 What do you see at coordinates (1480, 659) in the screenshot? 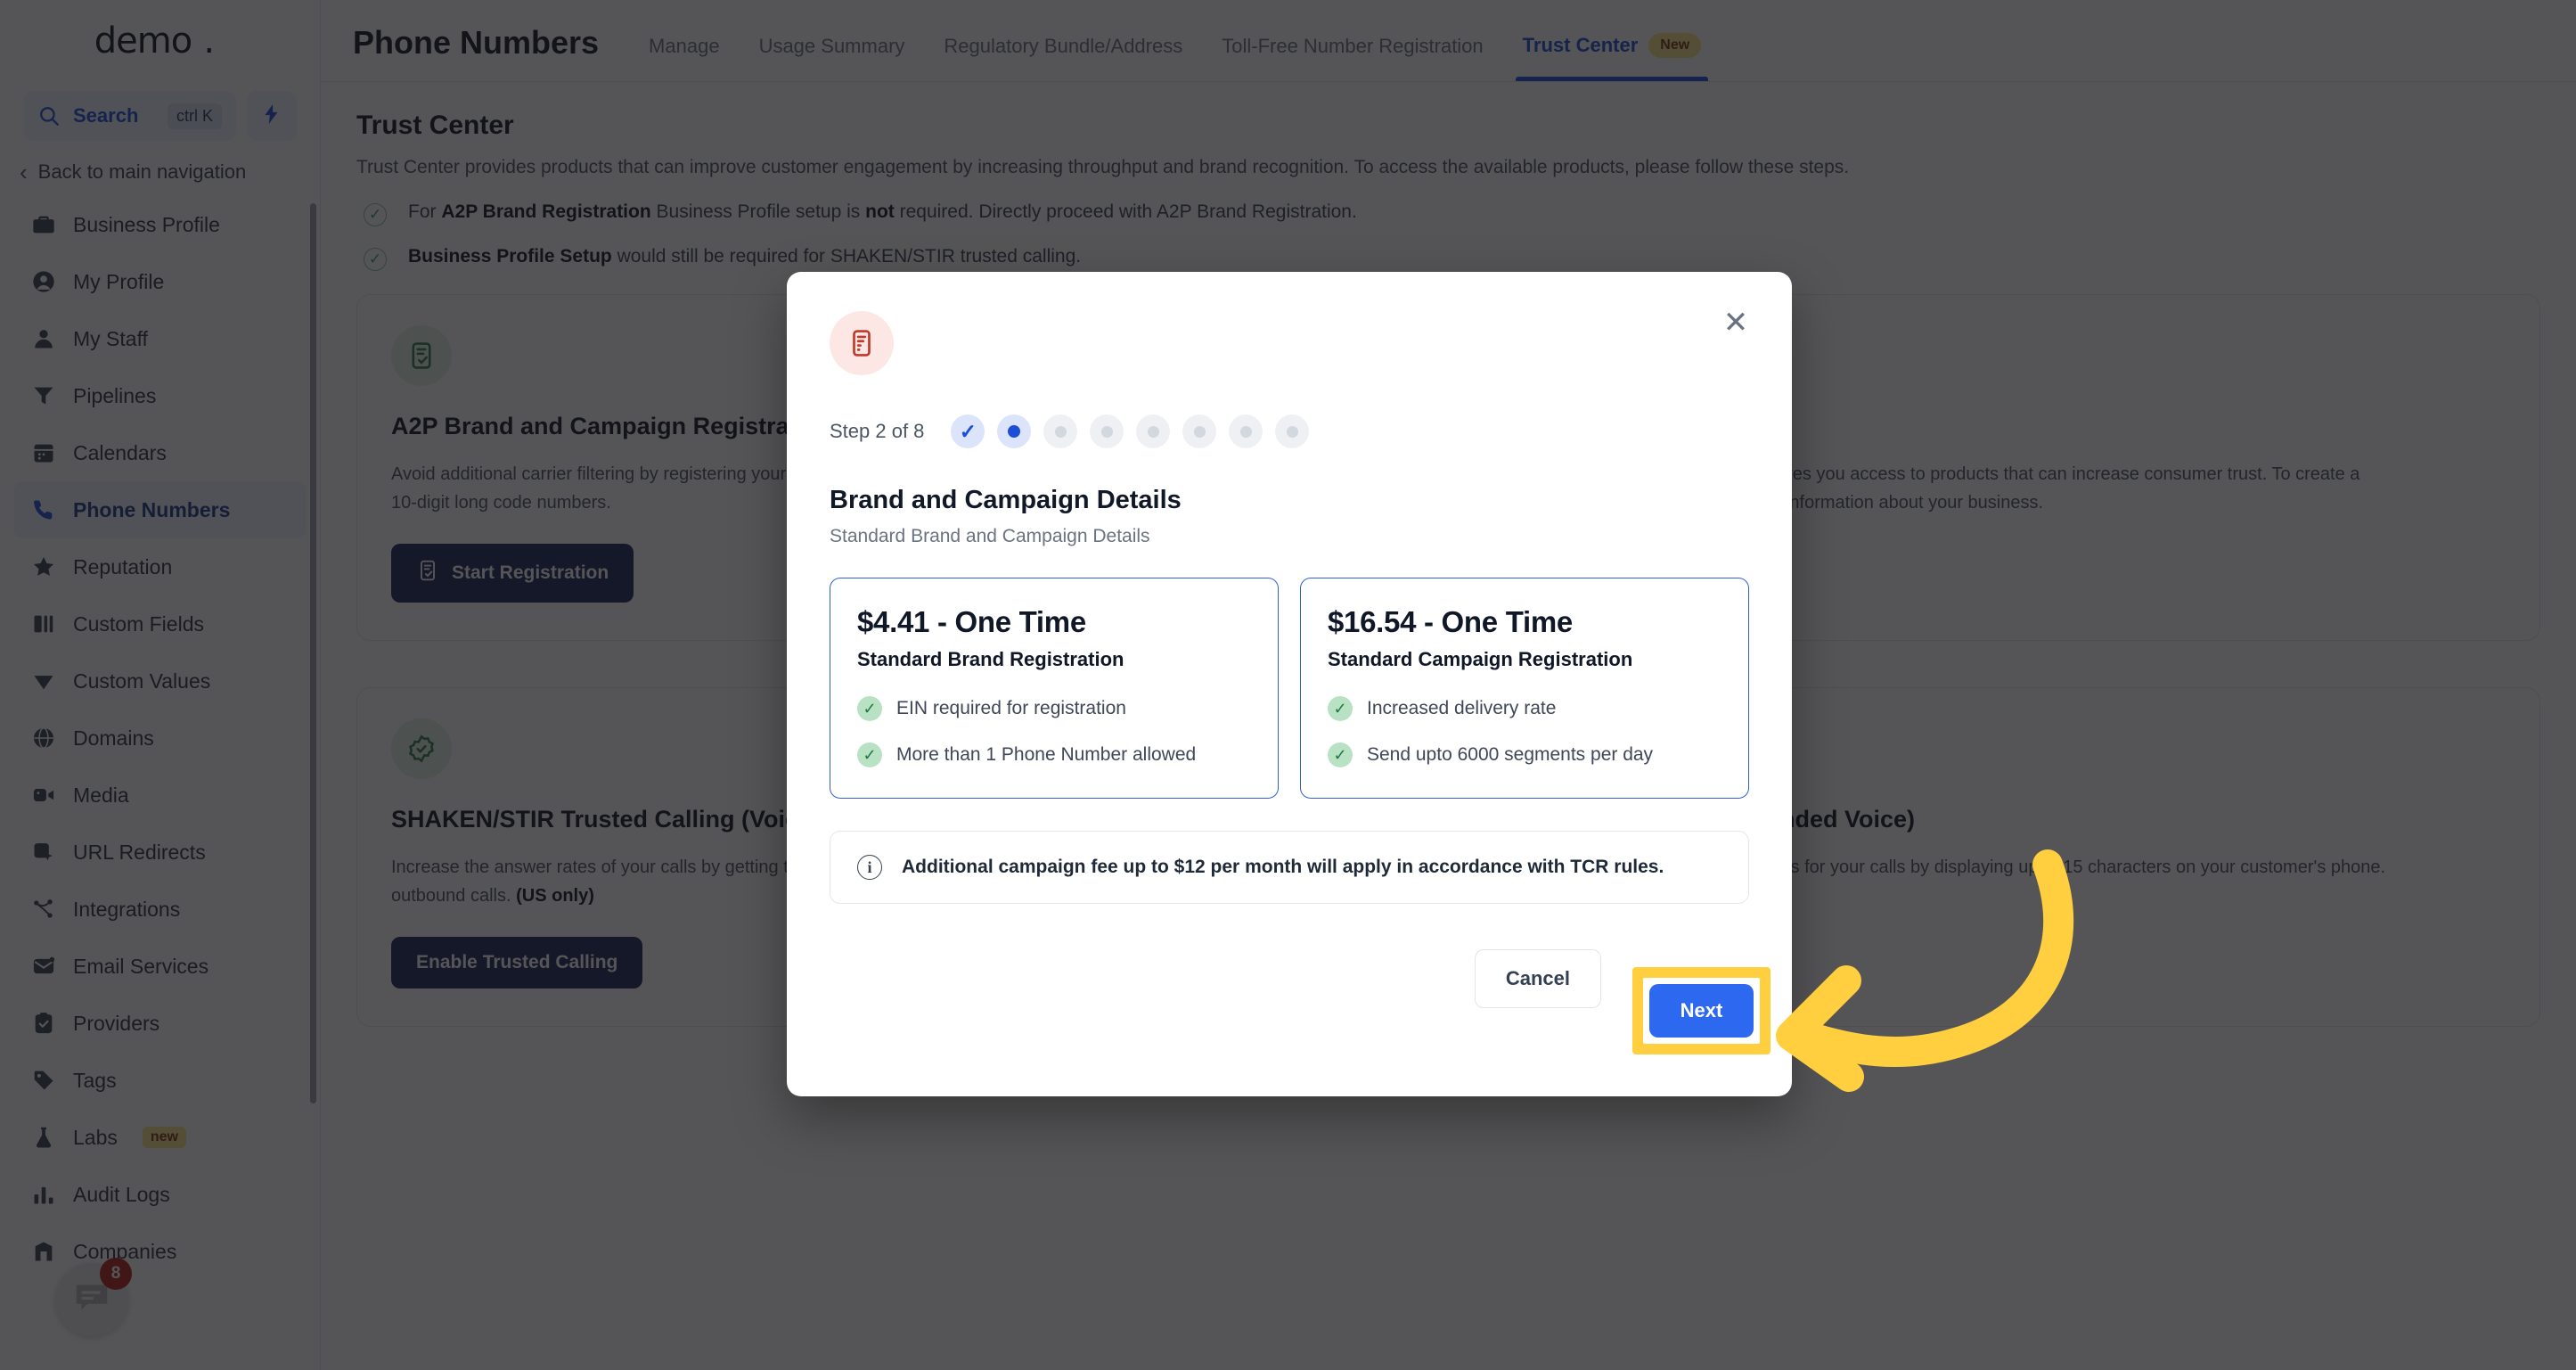
I see `price-plan-name: Standard Campaign Registration` at bounding box center [1480, 659].